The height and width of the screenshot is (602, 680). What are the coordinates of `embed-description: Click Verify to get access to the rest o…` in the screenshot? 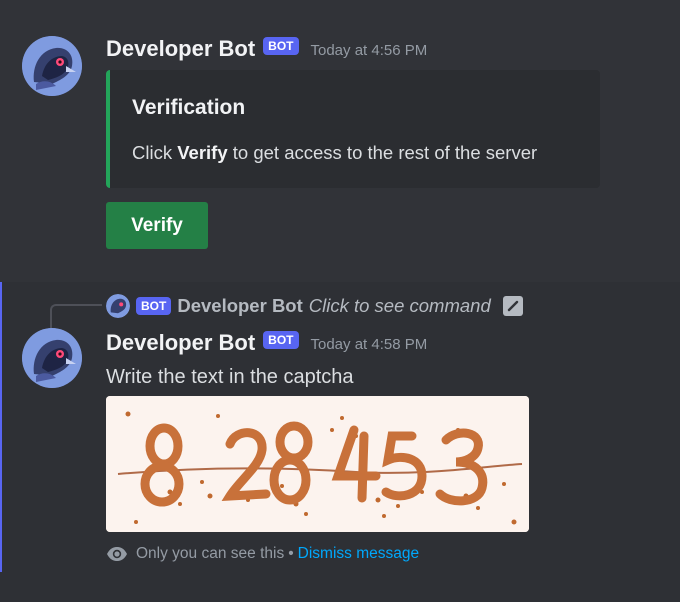 It's located at (334, 153).